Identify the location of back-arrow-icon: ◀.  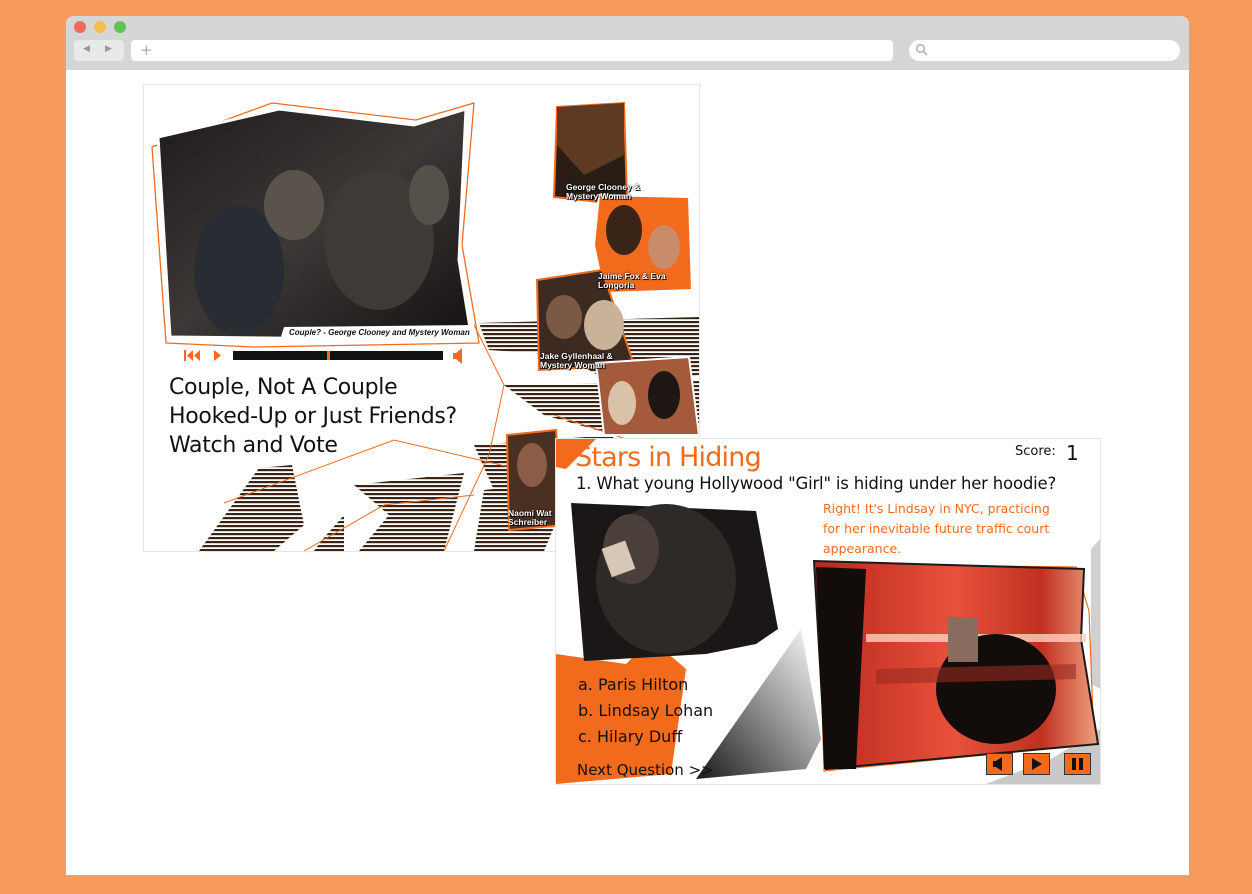
(86, 49).